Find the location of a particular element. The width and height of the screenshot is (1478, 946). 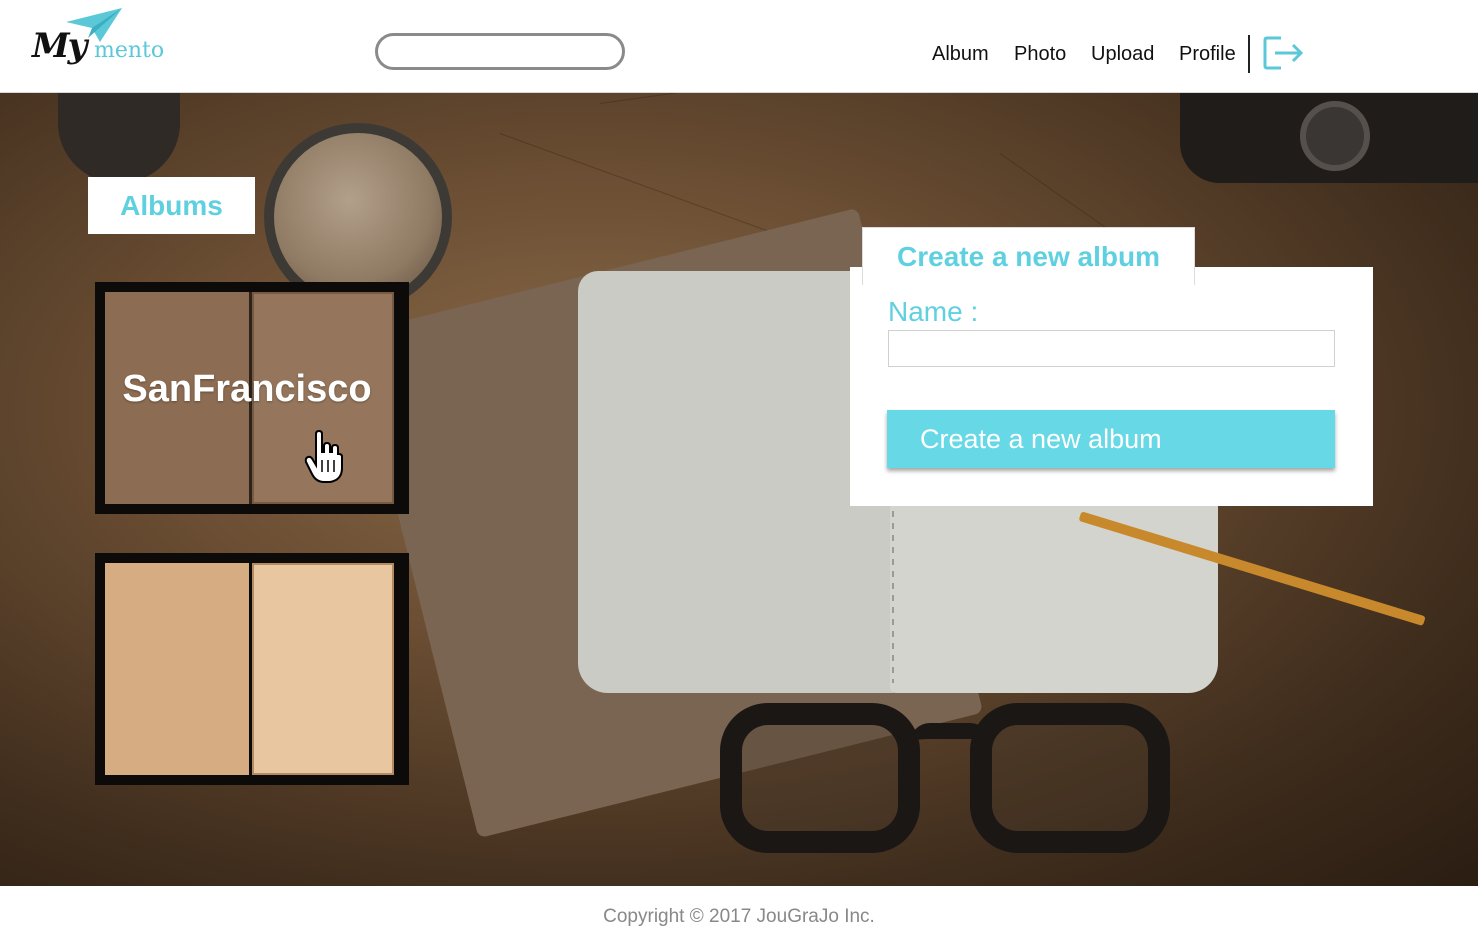

album-card: SanFrancisco is located at coordinates (252, 398).